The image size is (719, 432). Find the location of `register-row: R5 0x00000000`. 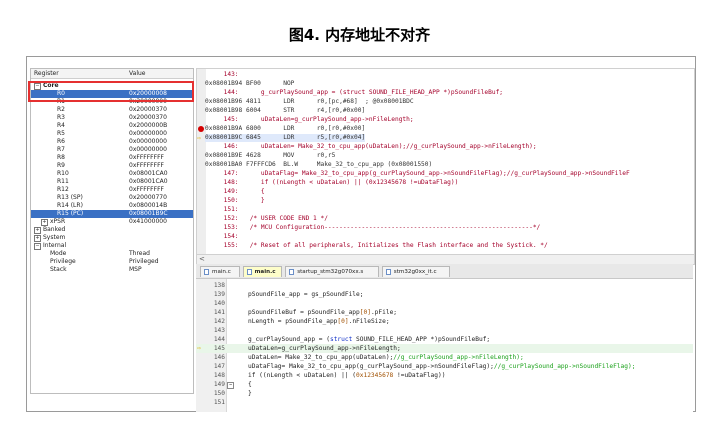

register-row: R5 0x00000000 is located at coordinates (112, 134).